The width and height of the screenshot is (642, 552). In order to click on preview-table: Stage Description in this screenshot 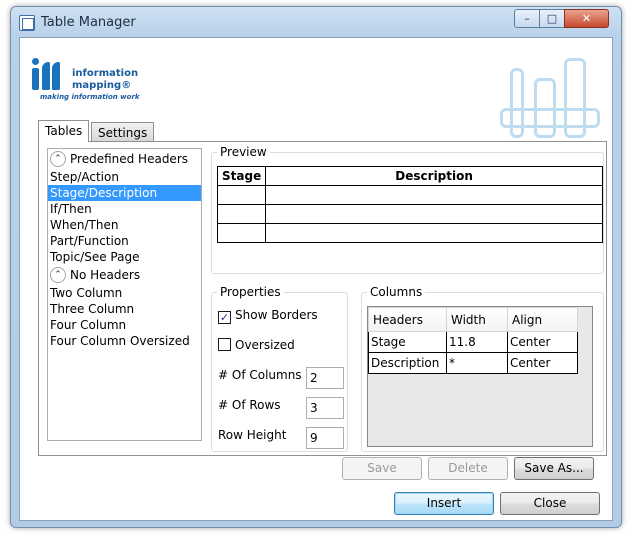, I will do `click(409, 204)`.